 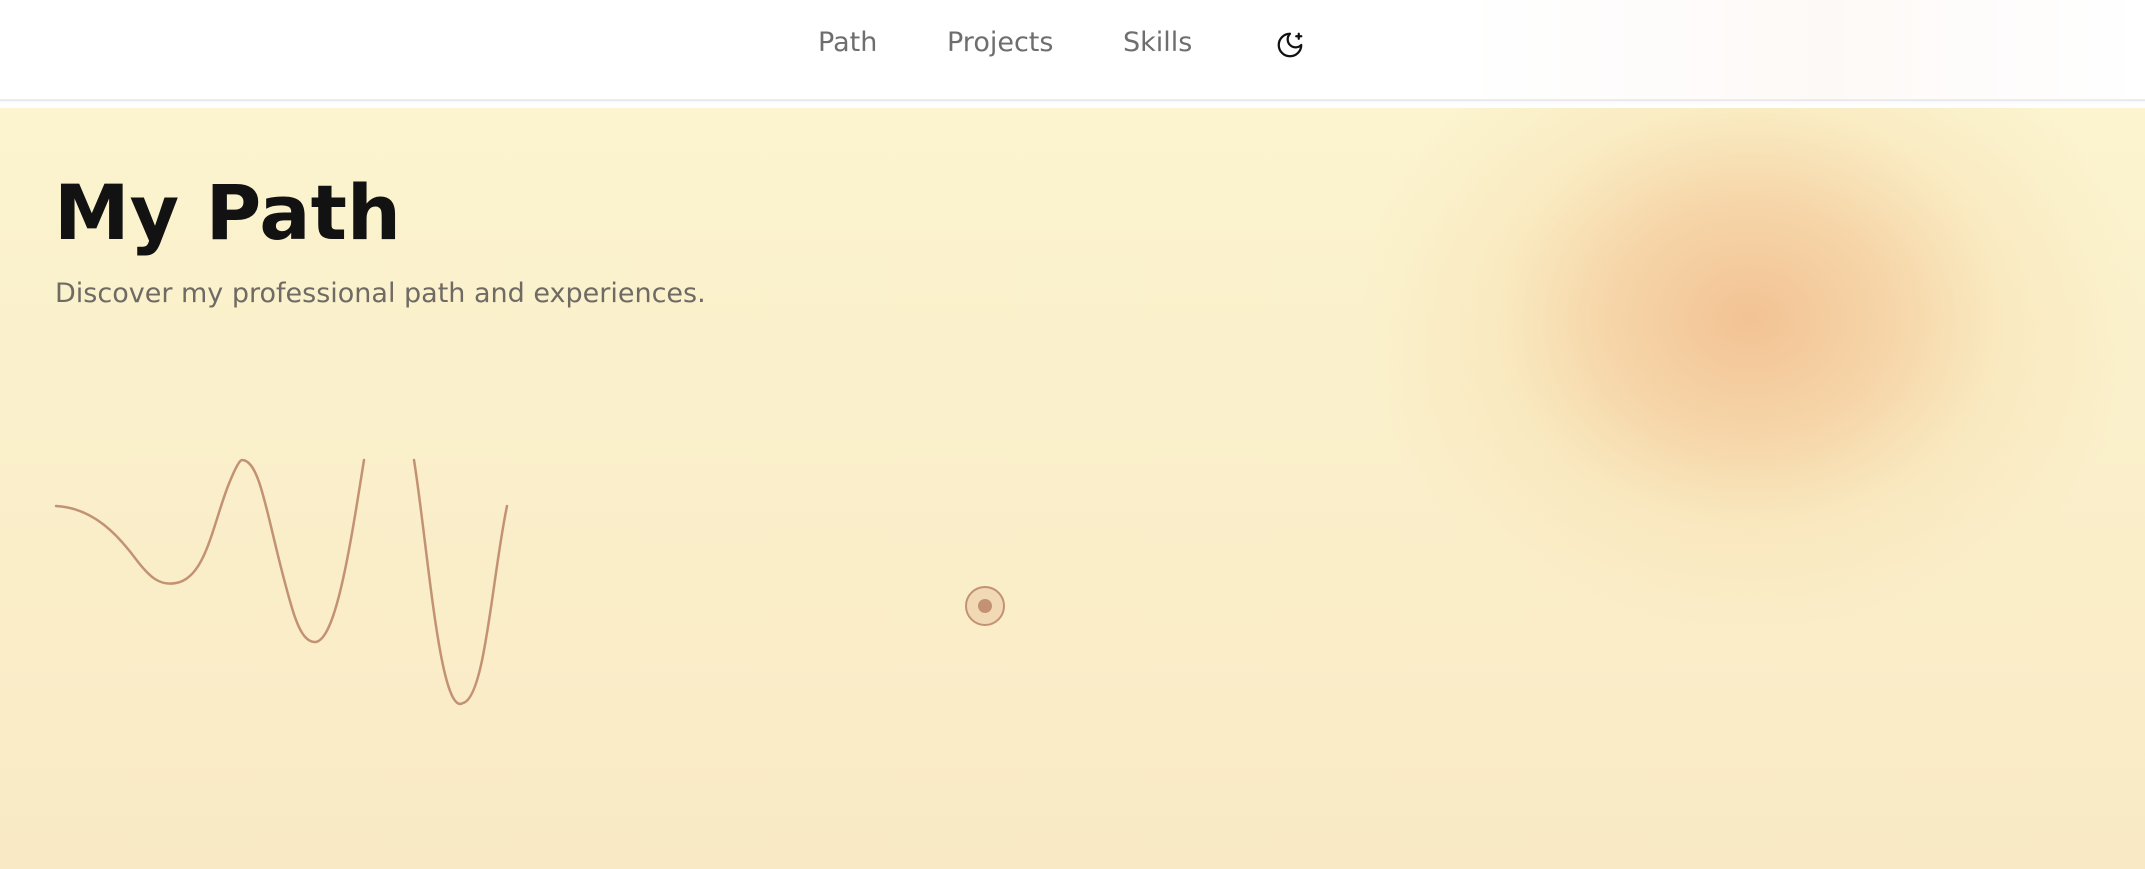 I want to click on top-navigation-bar: Path Projects Skills, so click(x=1072, y=52).